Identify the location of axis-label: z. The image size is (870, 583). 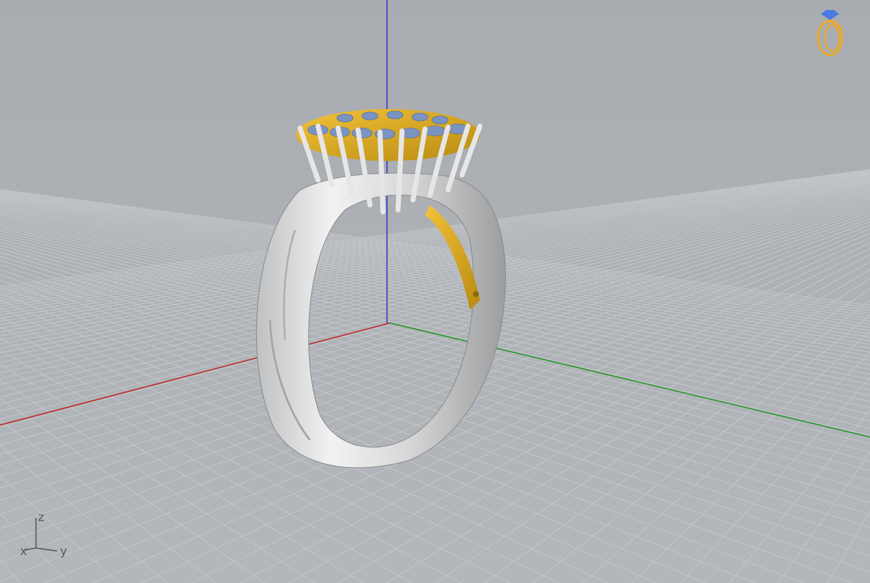
(41, 517).